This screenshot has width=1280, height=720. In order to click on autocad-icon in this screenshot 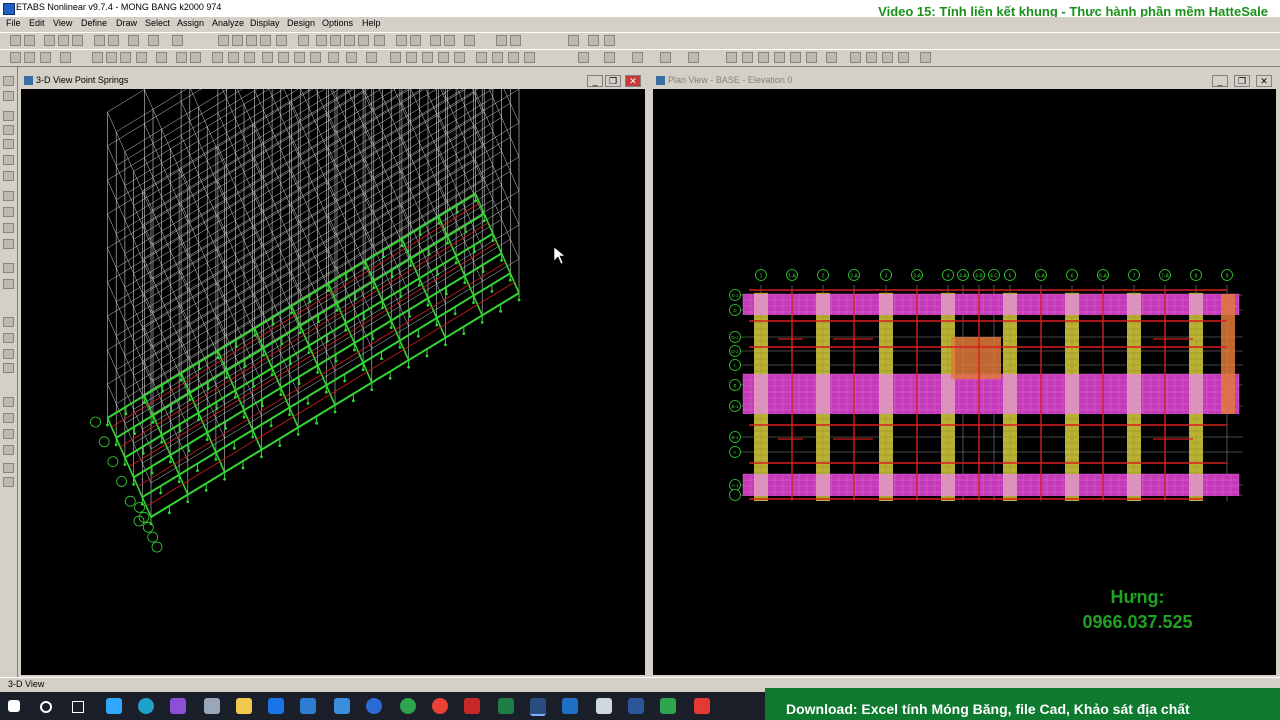, I will do `click(472, 706)`.